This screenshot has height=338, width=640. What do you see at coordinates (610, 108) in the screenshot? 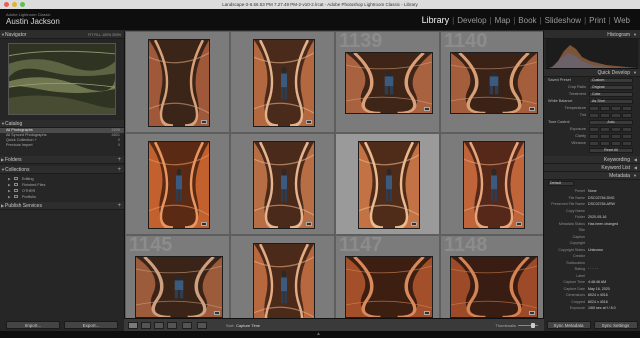
I see `temperature-adjust-buttons` at bounding box center [610, 108].